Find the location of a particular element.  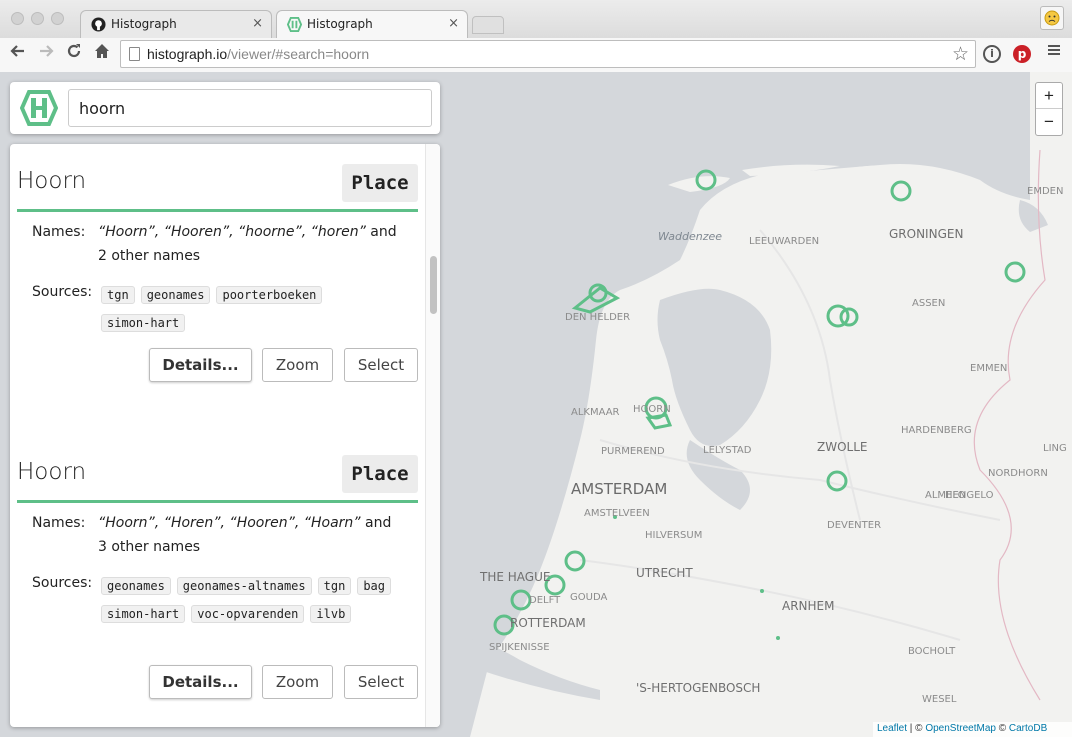

reload-icon is located at coordinates (74, 53).